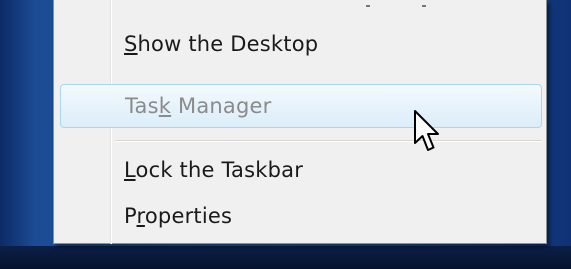 The width and height of the screenshot is (571, 269). What do you see at coordinates (214, 170) in the screenshot?
I see `menu-item-label: Lock the Taskbar` at bounding box center [214, 170].